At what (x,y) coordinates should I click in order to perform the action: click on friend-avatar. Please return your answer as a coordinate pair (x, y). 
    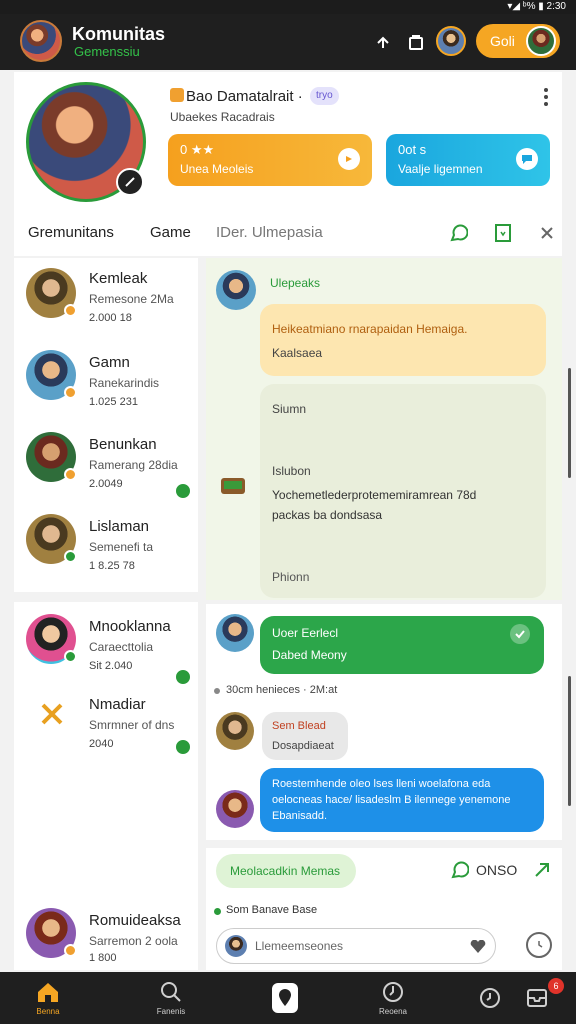
    Looking at the image, I should click on (451, 41).